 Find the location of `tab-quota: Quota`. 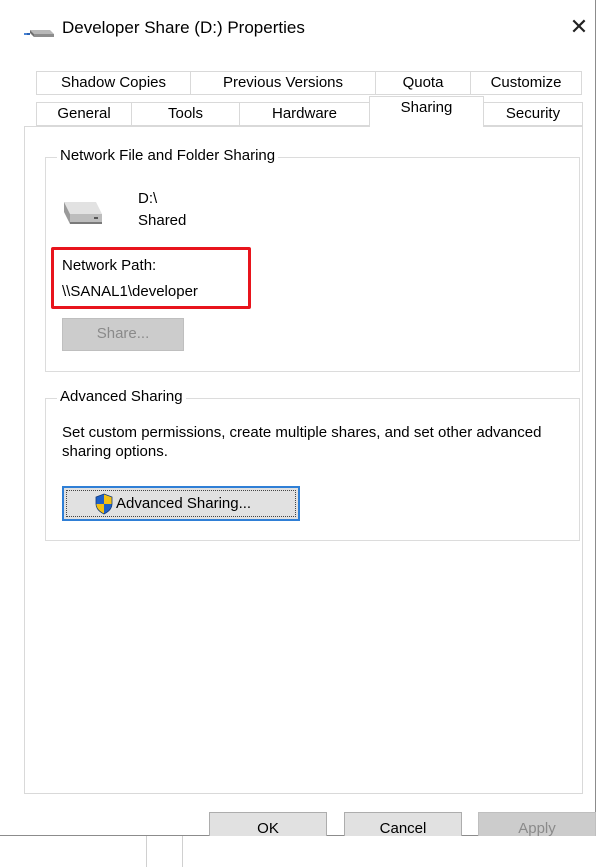

tab-quota: Quota is located at coordinates (423, 83).